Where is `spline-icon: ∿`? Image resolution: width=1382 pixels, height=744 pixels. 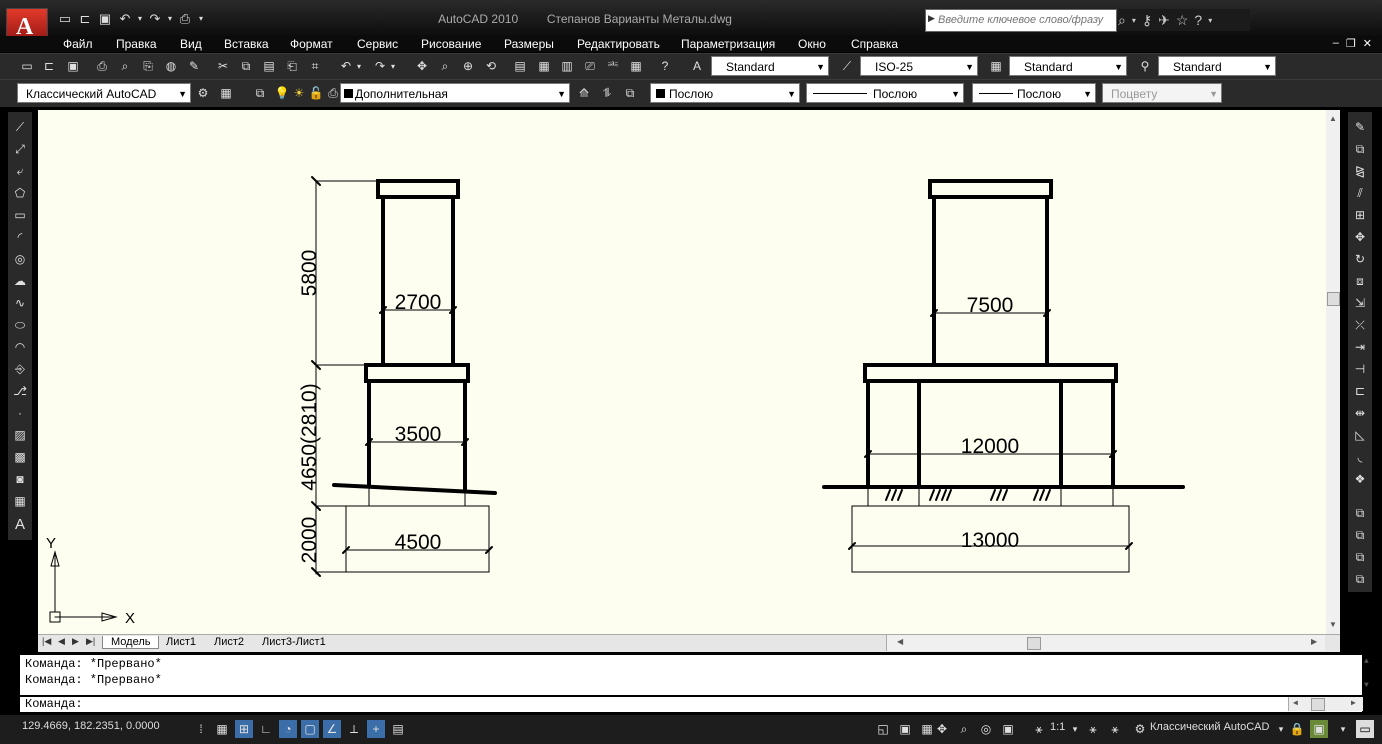 spline-icon: ∿ is located at coordinates (20, 303).